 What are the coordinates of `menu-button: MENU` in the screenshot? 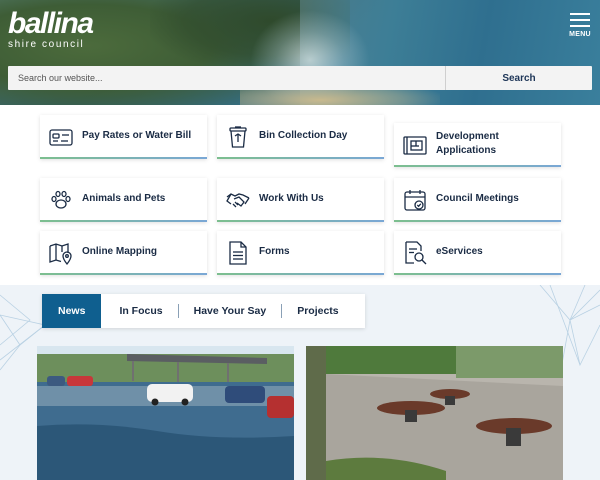 It's located at (580, 25).